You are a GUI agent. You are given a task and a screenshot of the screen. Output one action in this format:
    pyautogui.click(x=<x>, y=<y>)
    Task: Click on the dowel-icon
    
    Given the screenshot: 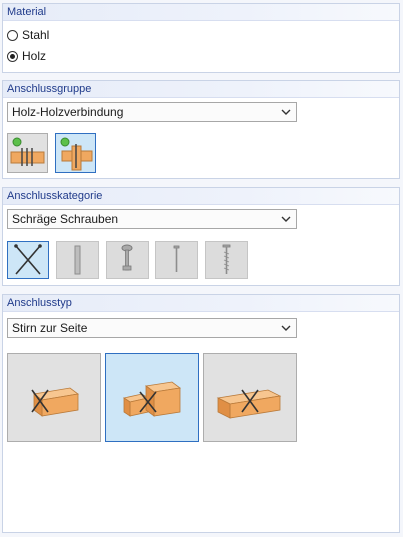 What is the action you would take?
    pyautogui.click(x=77, y=260)
    